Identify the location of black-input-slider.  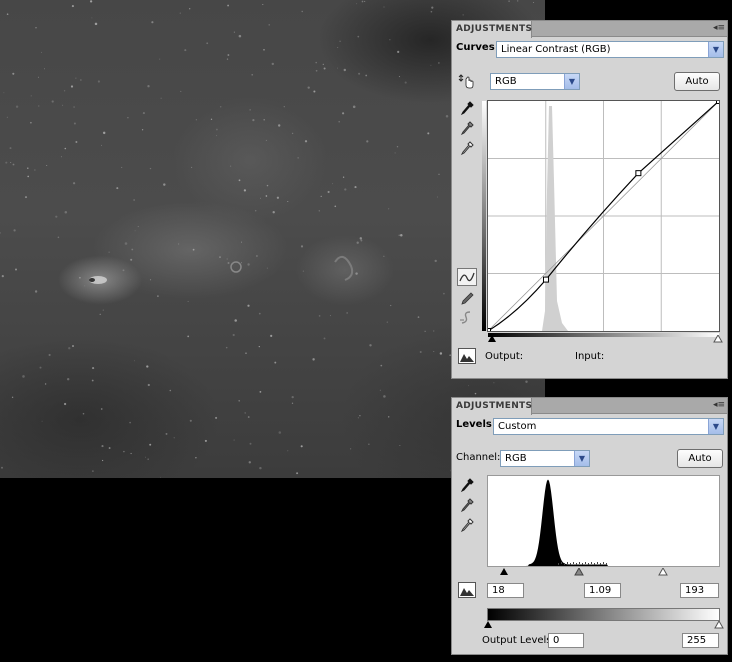
(492, 339).